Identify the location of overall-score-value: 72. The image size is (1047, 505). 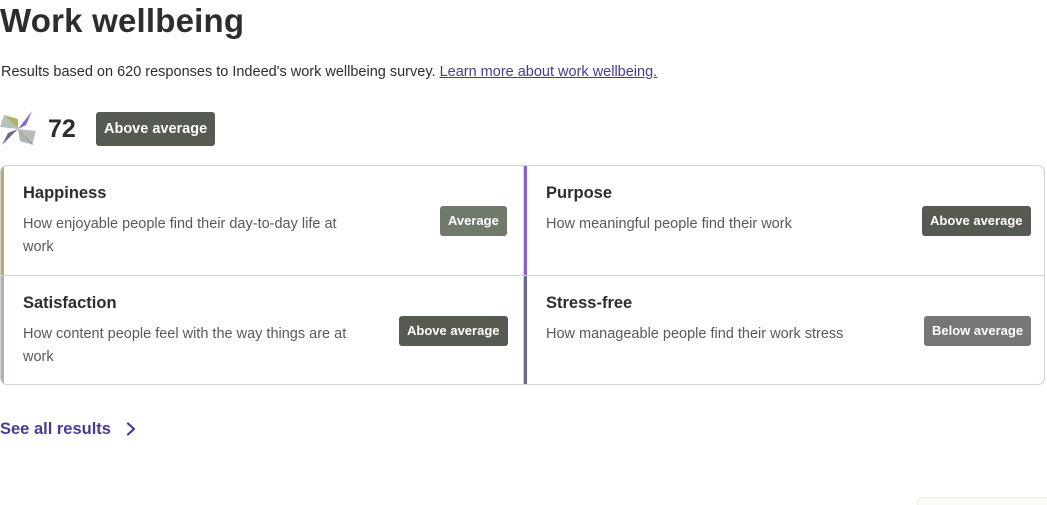
(62, 128).